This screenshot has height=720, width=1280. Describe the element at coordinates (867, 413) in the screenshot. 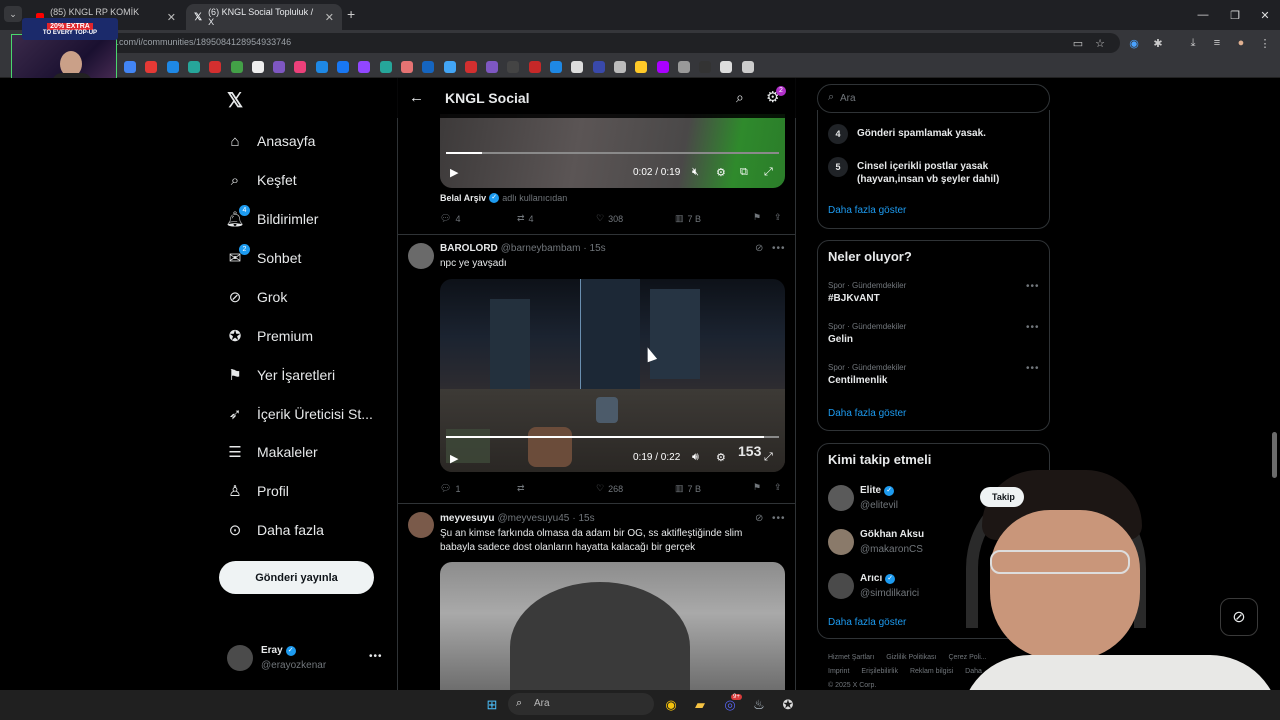

I see `trends-show-more-link: Daha fazla göster` at that location.